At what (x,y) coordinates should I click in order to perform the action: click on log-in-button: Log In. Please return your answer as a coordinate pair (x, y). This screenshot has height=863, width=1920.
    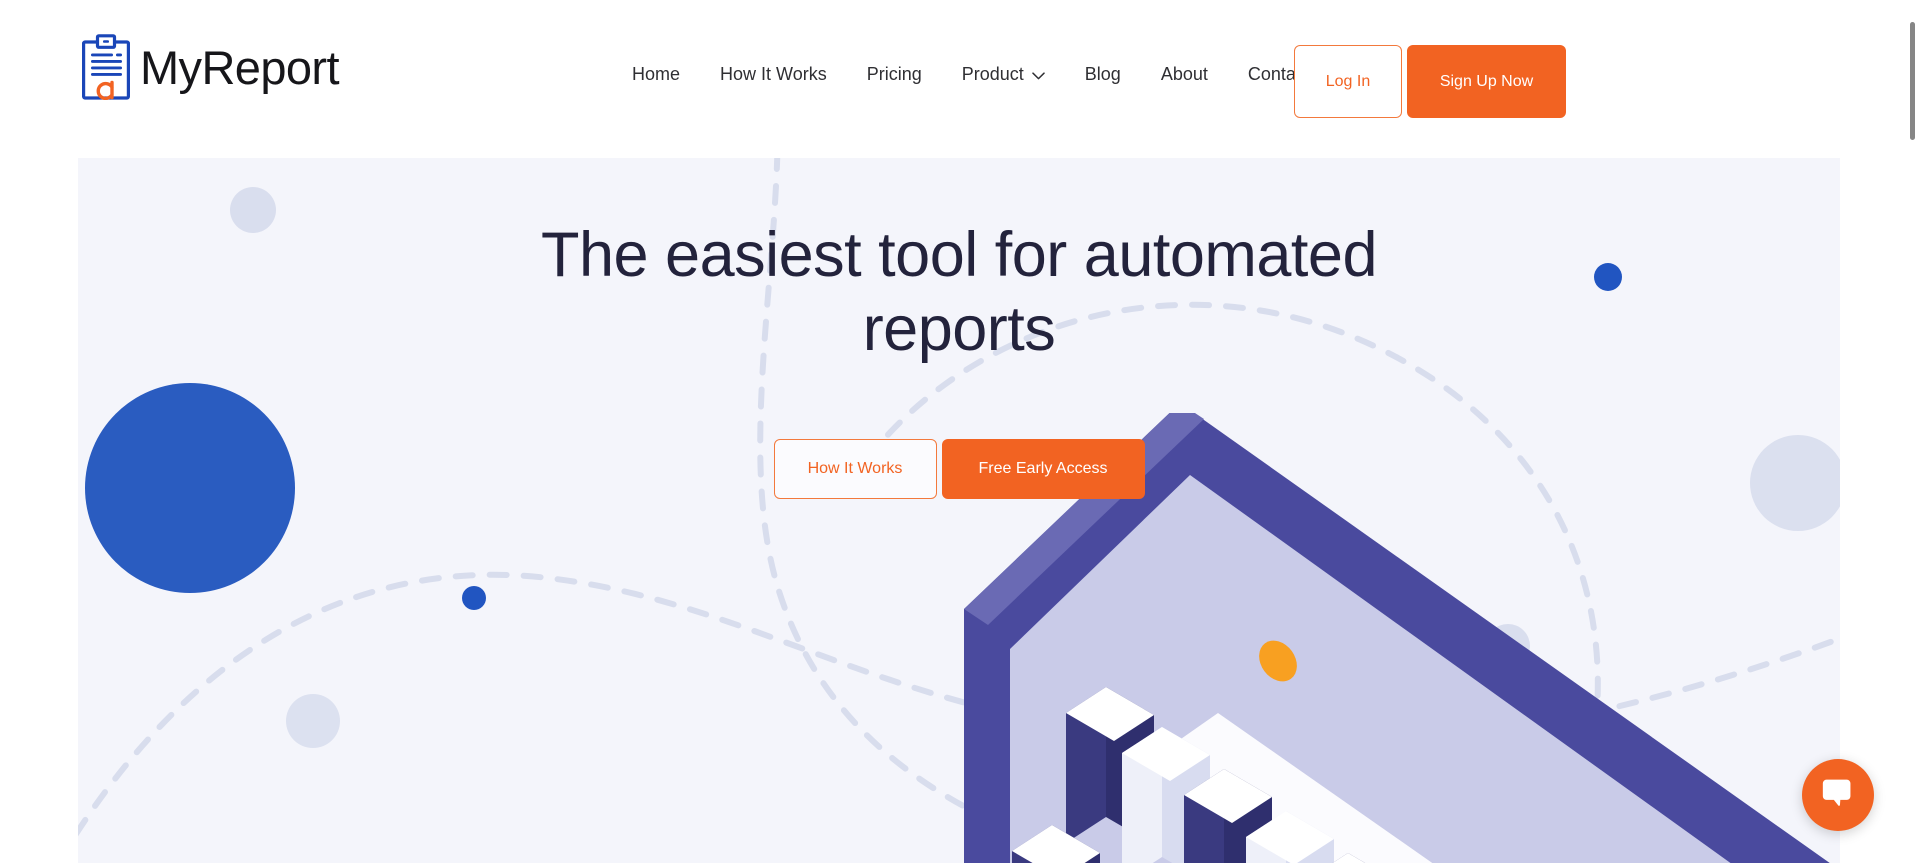
    Looking at the image, I should click on (1348, 81).